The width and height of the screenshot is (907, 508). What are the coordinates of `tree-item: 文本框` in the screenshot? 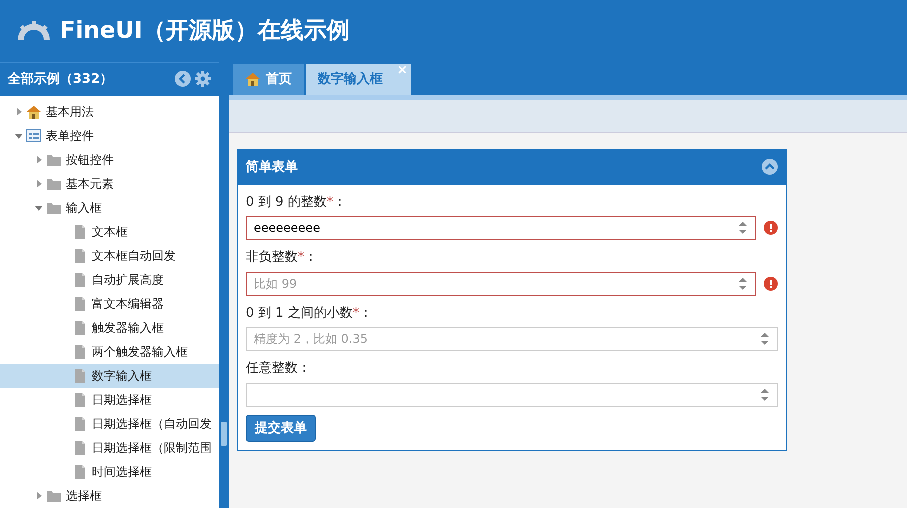 It's located at (109, 232).